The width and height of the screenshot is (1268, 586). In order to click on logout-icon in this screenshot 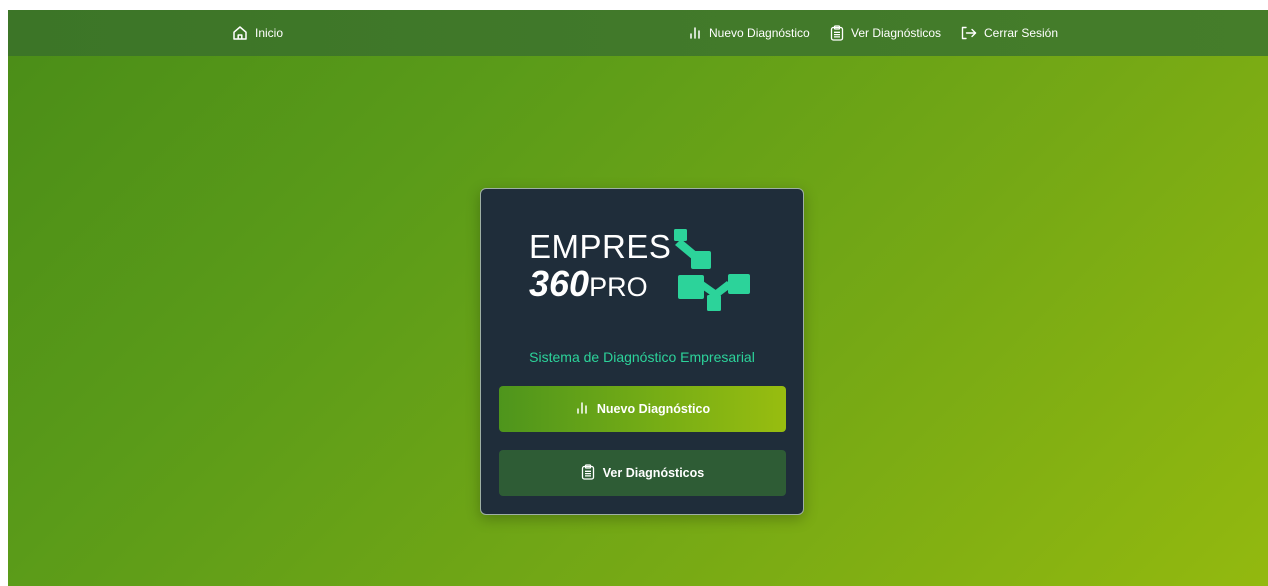, I will do `click(969, 33)`.